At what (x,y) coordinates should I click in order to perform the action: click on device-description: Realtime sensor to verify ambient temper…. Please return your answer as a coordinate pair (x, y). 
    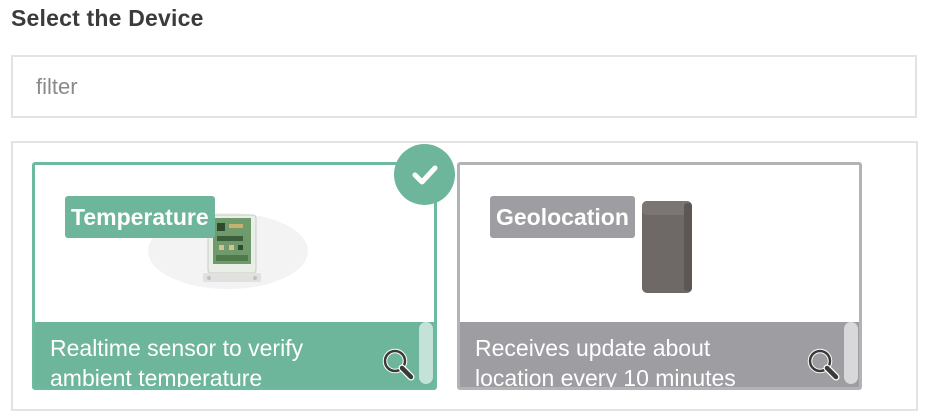
    Looking at the image, I should click on (234, 354).